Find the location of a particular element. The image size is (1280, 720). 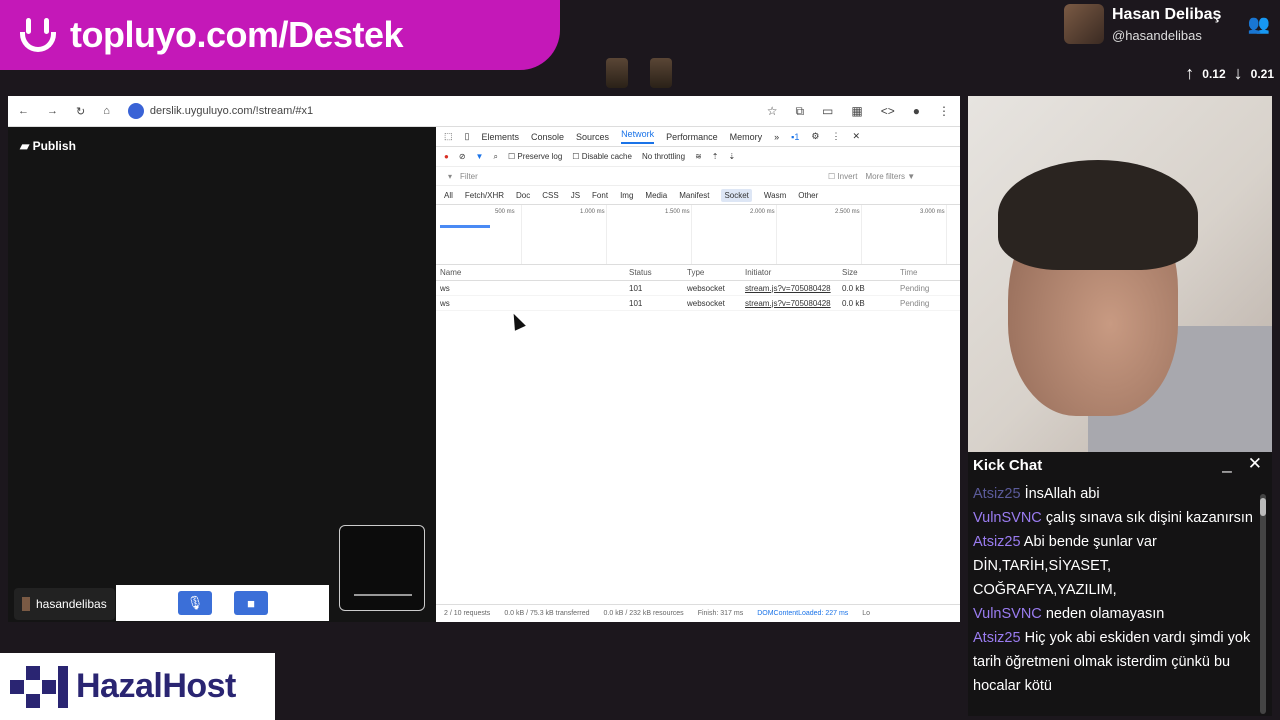

cast-icon: ▭ is located at coordinates (827, 111).